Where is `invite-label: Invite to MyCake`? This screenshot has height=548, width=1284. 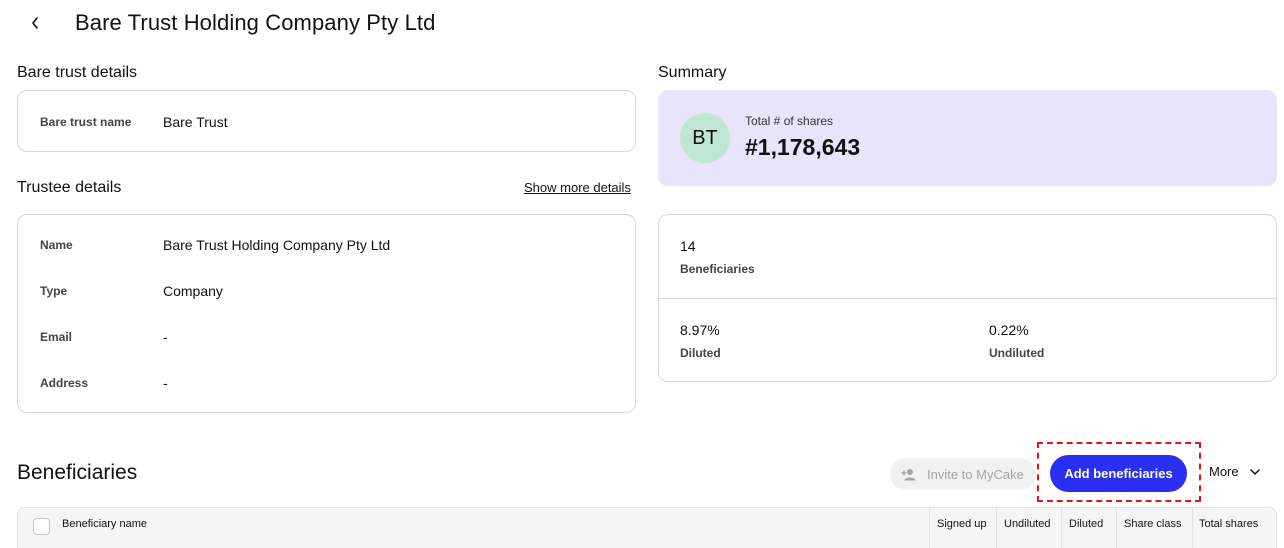
invite-label: Invite to MyCake is located at coordinates (975, 474).